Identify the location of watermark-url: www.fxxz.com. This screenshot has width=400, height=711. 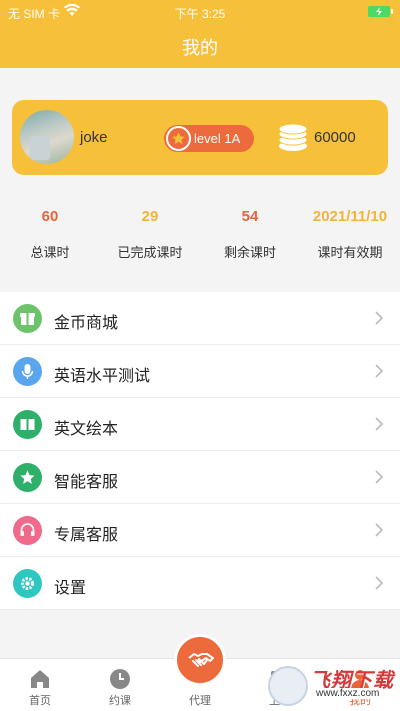
(348, 693).